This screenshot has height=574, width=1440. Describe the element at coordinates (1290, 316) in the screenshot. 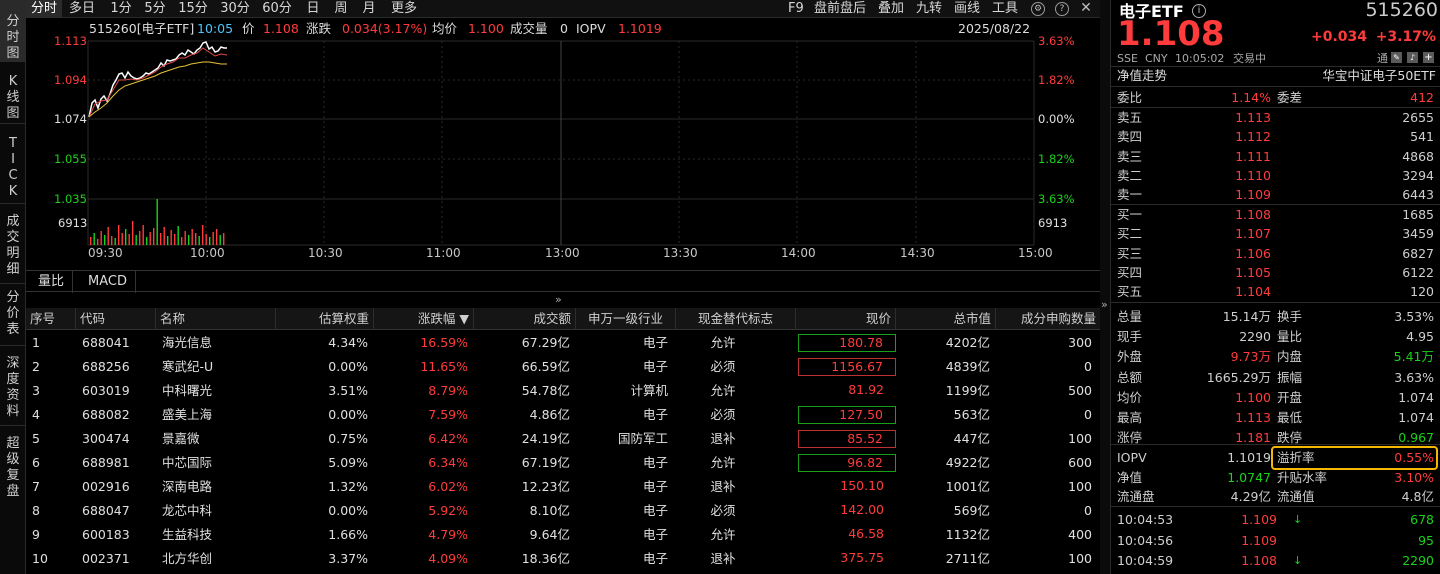

I see `stat-label: 换手` at that location.